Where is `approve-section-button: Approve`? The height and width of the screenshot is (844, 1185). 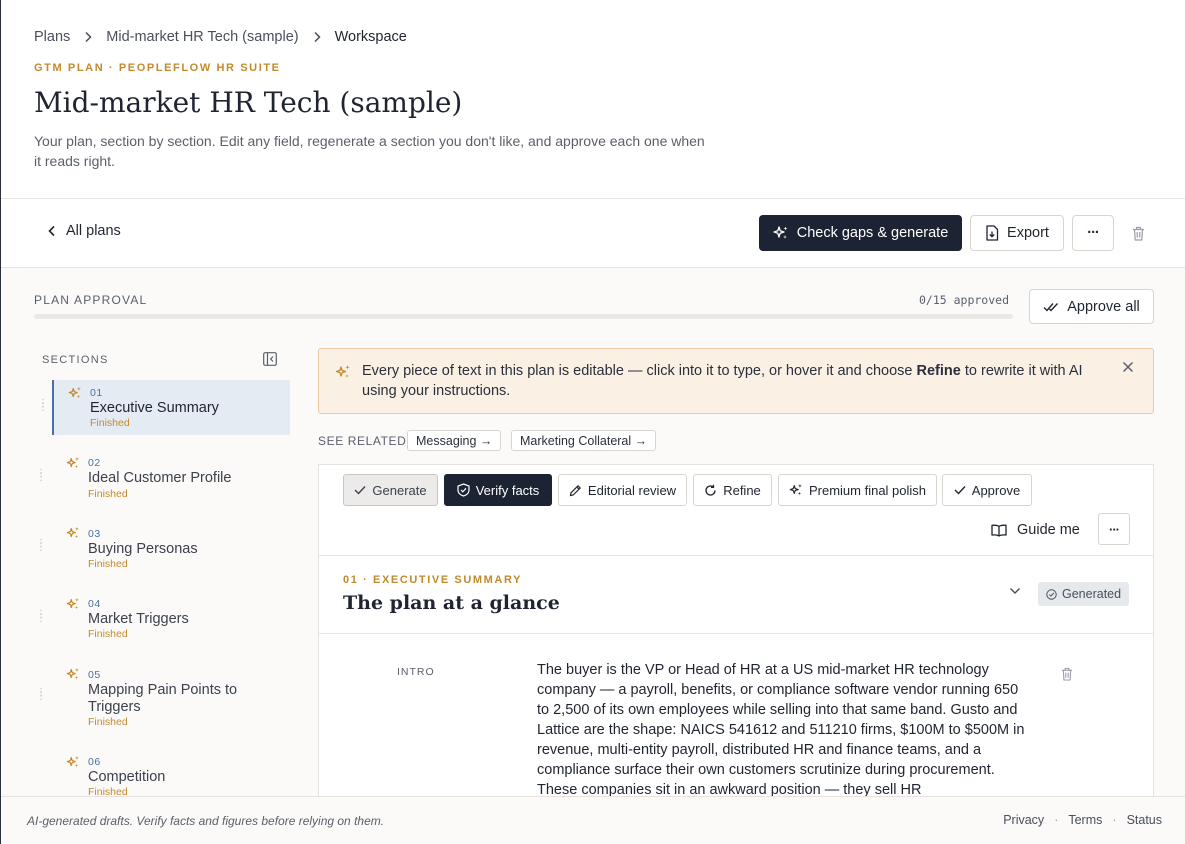
approve-section-button: Approve is located at coordinates (987, 490).